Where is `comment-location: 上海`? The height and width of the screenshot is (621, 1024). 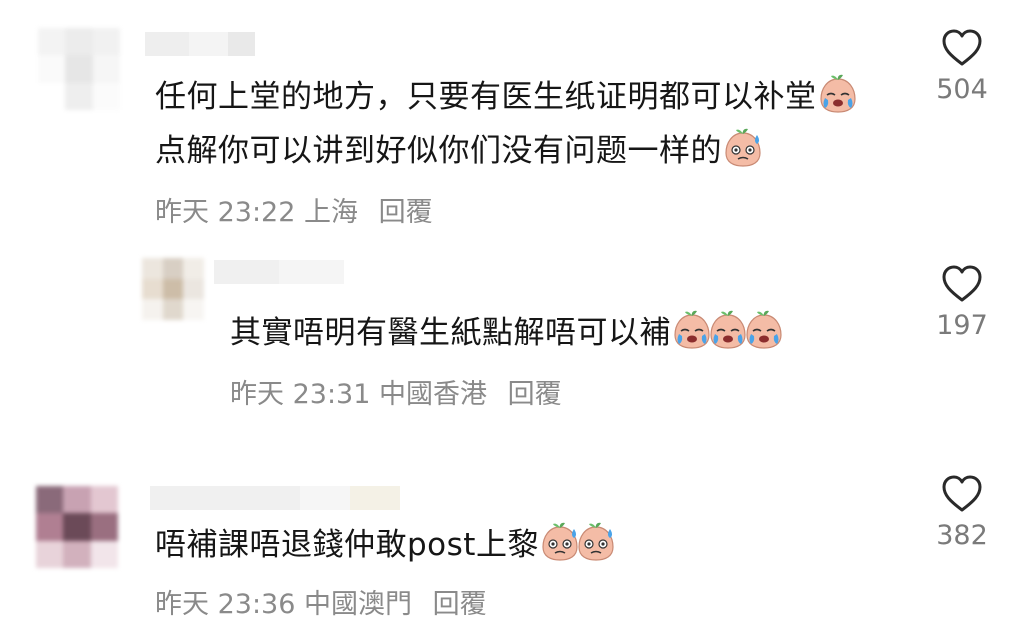
comment-location: 上海 is located at coordinates (331, 212).